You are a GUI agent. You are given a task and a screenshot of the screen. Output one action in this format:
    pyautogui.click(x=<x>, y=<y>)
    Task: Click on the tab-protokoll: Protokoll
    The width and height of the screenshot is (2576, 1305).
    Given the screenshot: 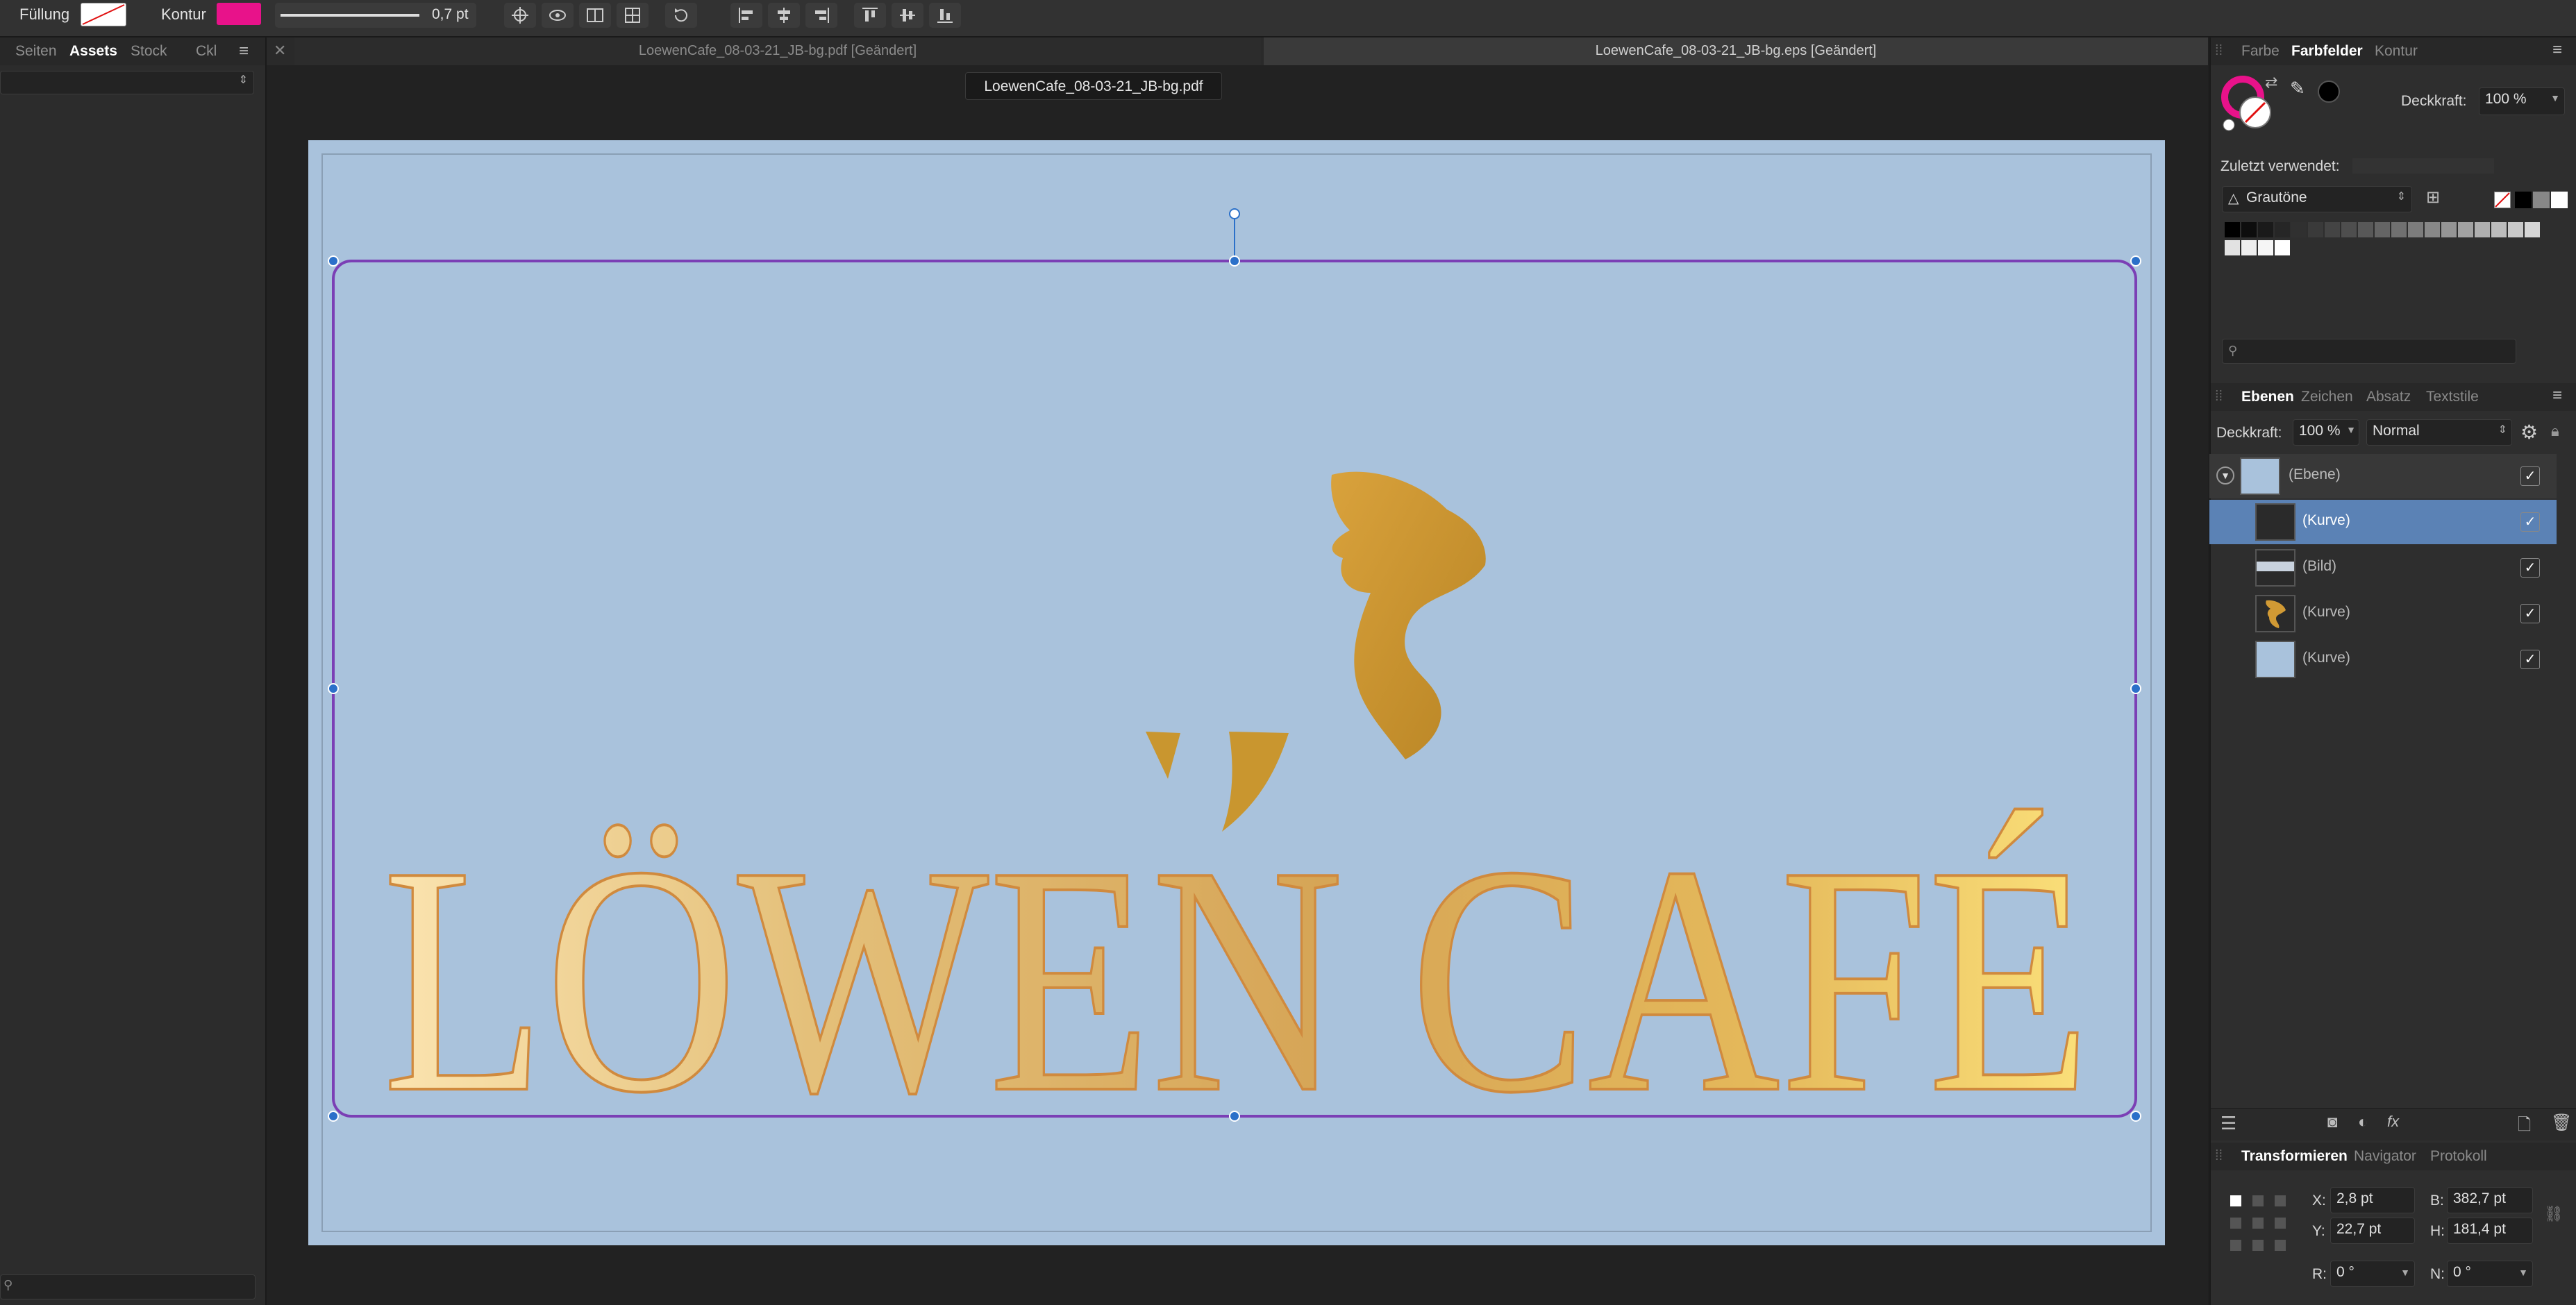 What is the action you would take?
    pyautogui.click(x=2458, y=1156)
    